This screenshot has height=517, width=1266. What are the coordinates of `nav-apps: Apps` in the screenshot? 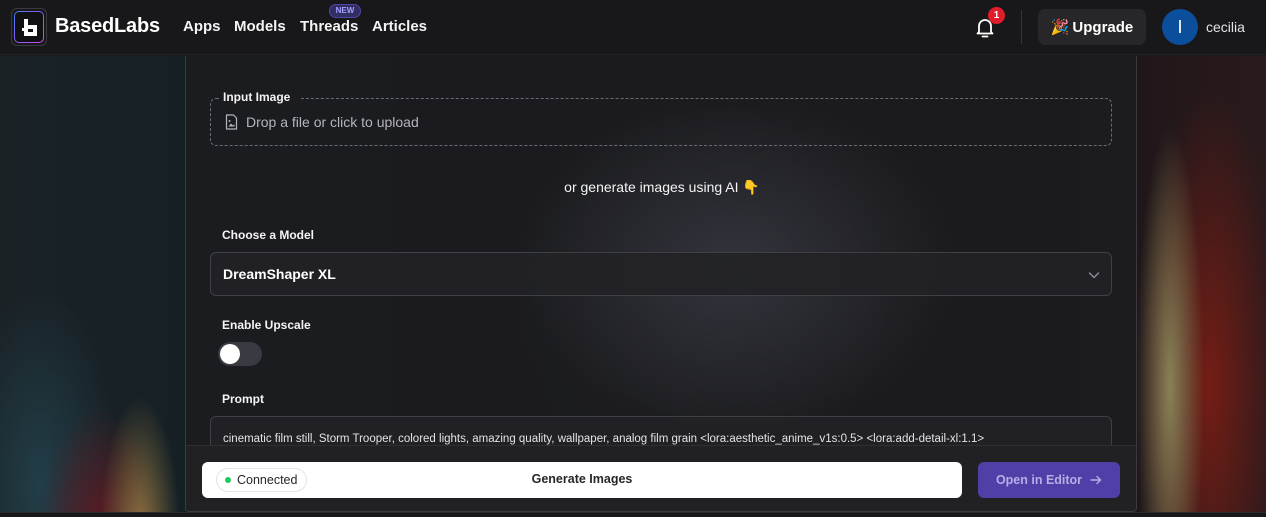 It's located at (202, 26).